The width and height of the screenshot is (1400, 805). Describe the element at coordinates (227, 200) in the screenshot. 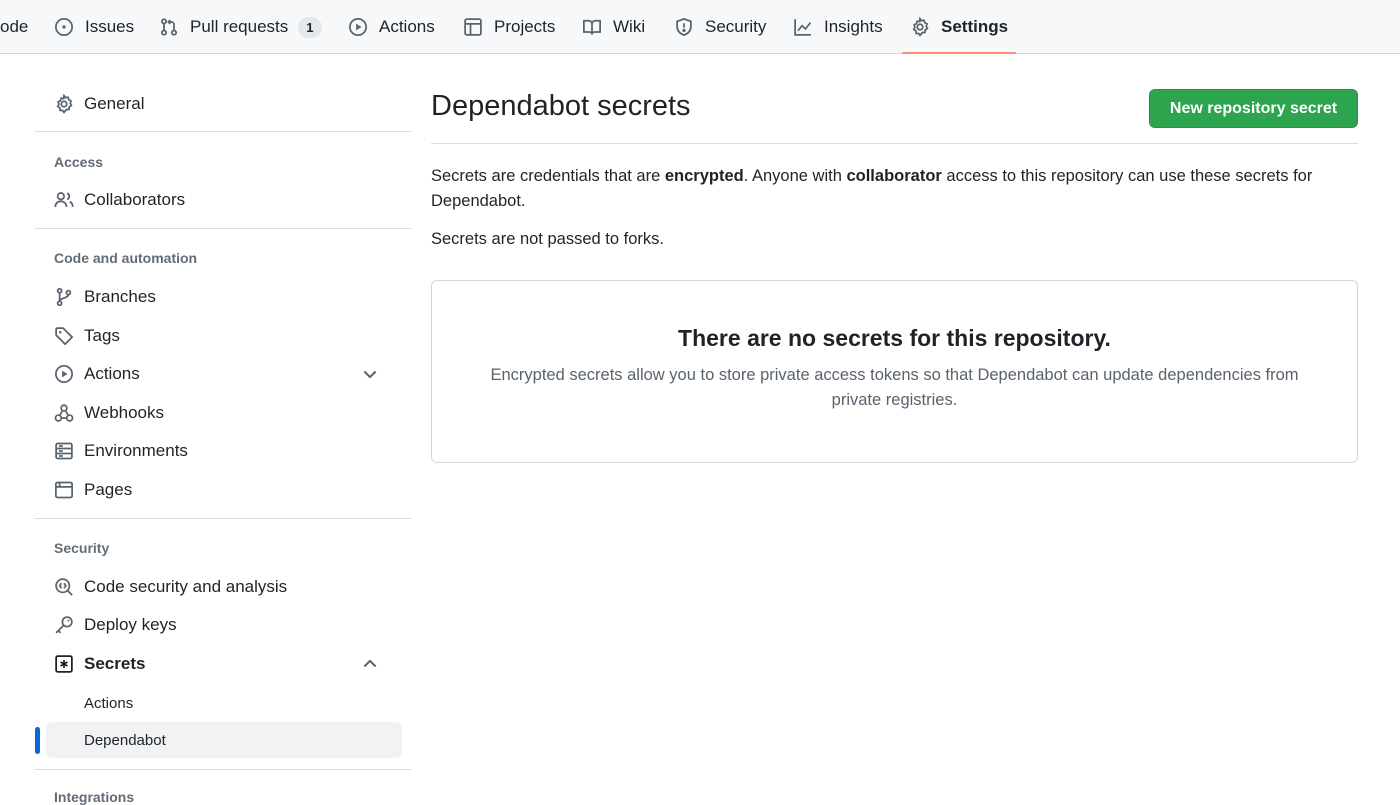

I see `sidebar-item-collaborators: Collaborators` at that location.